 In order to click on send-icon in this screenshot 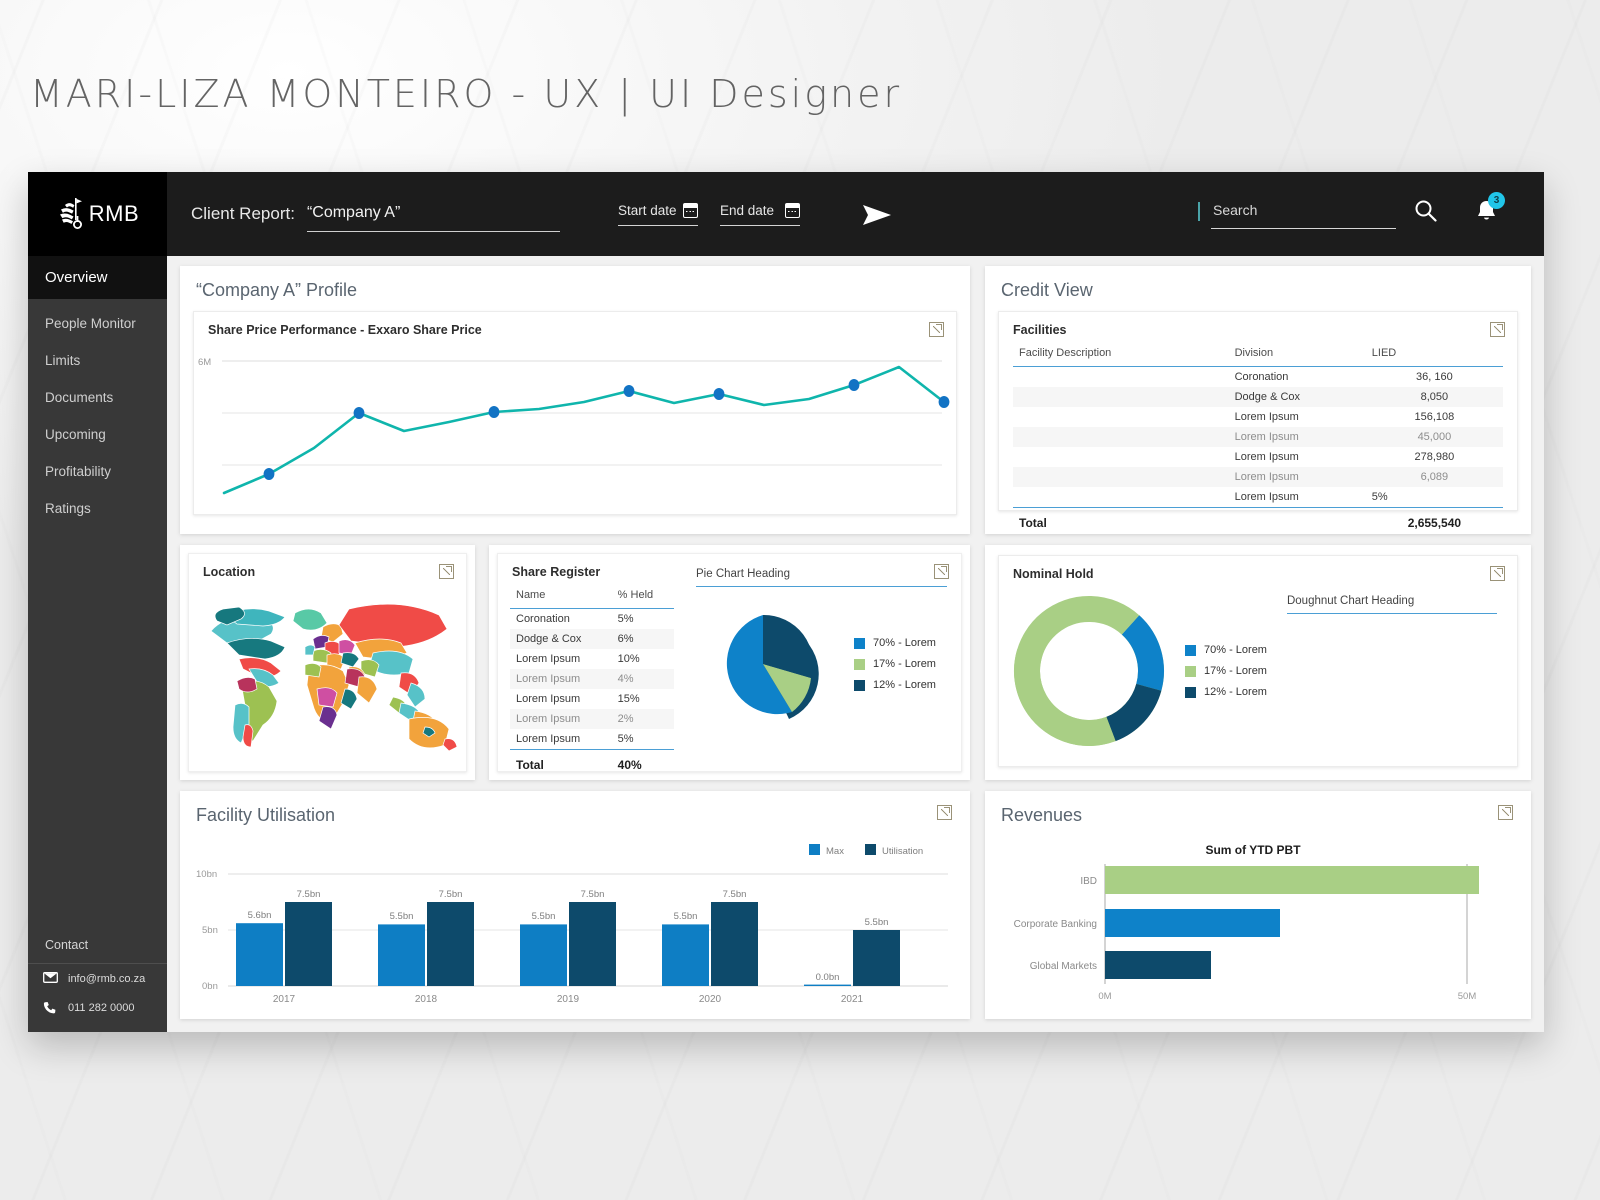, I will do `click(877, 215)`.